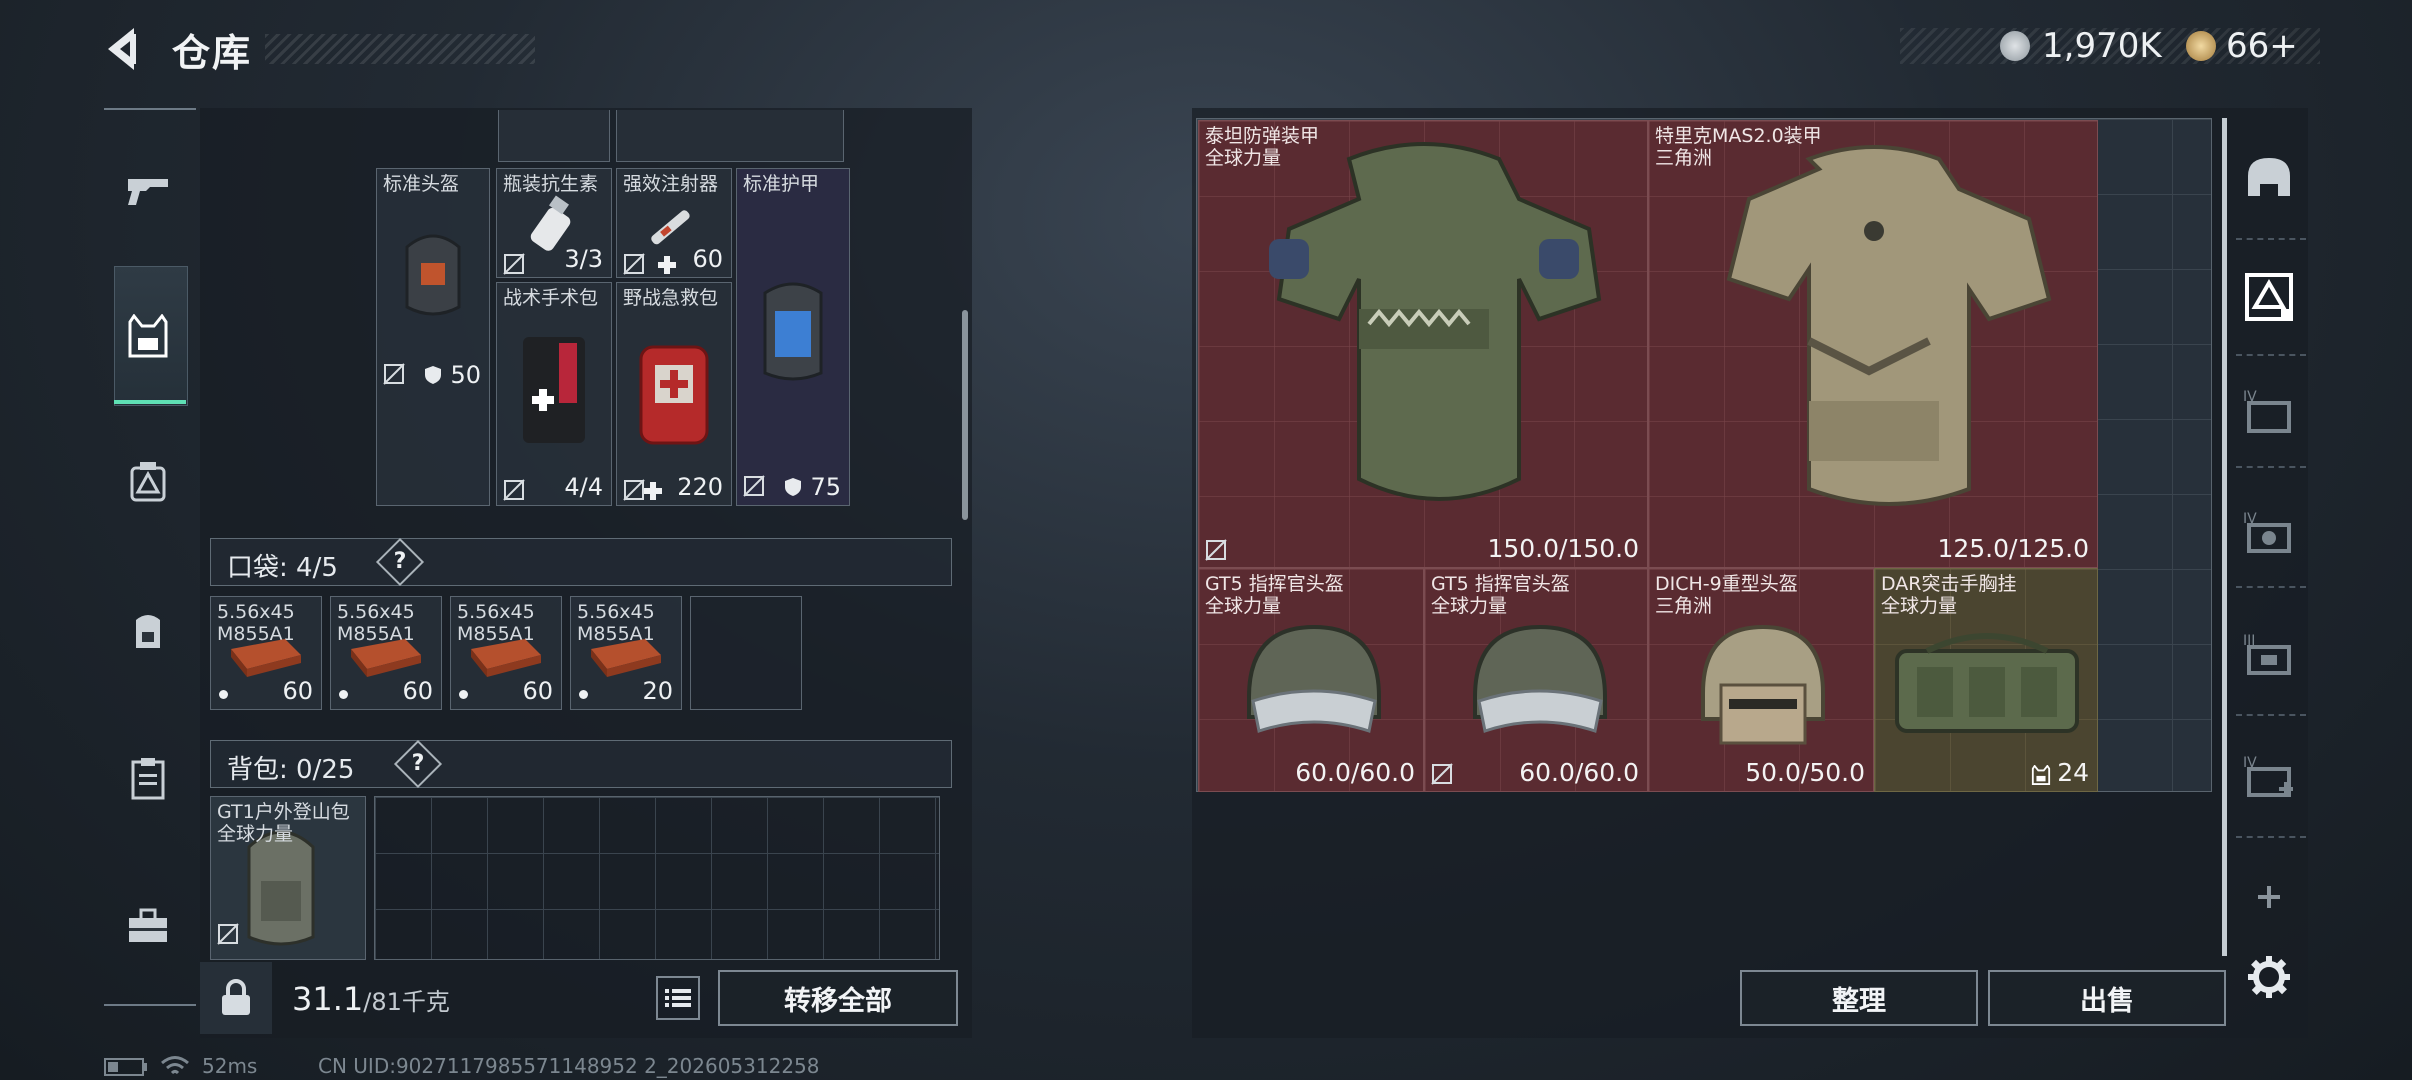  What do you see at coordinates (2224, 537) in the screenshot?
I see `loadout-scrollbar` at bounding box center [2224, 537].